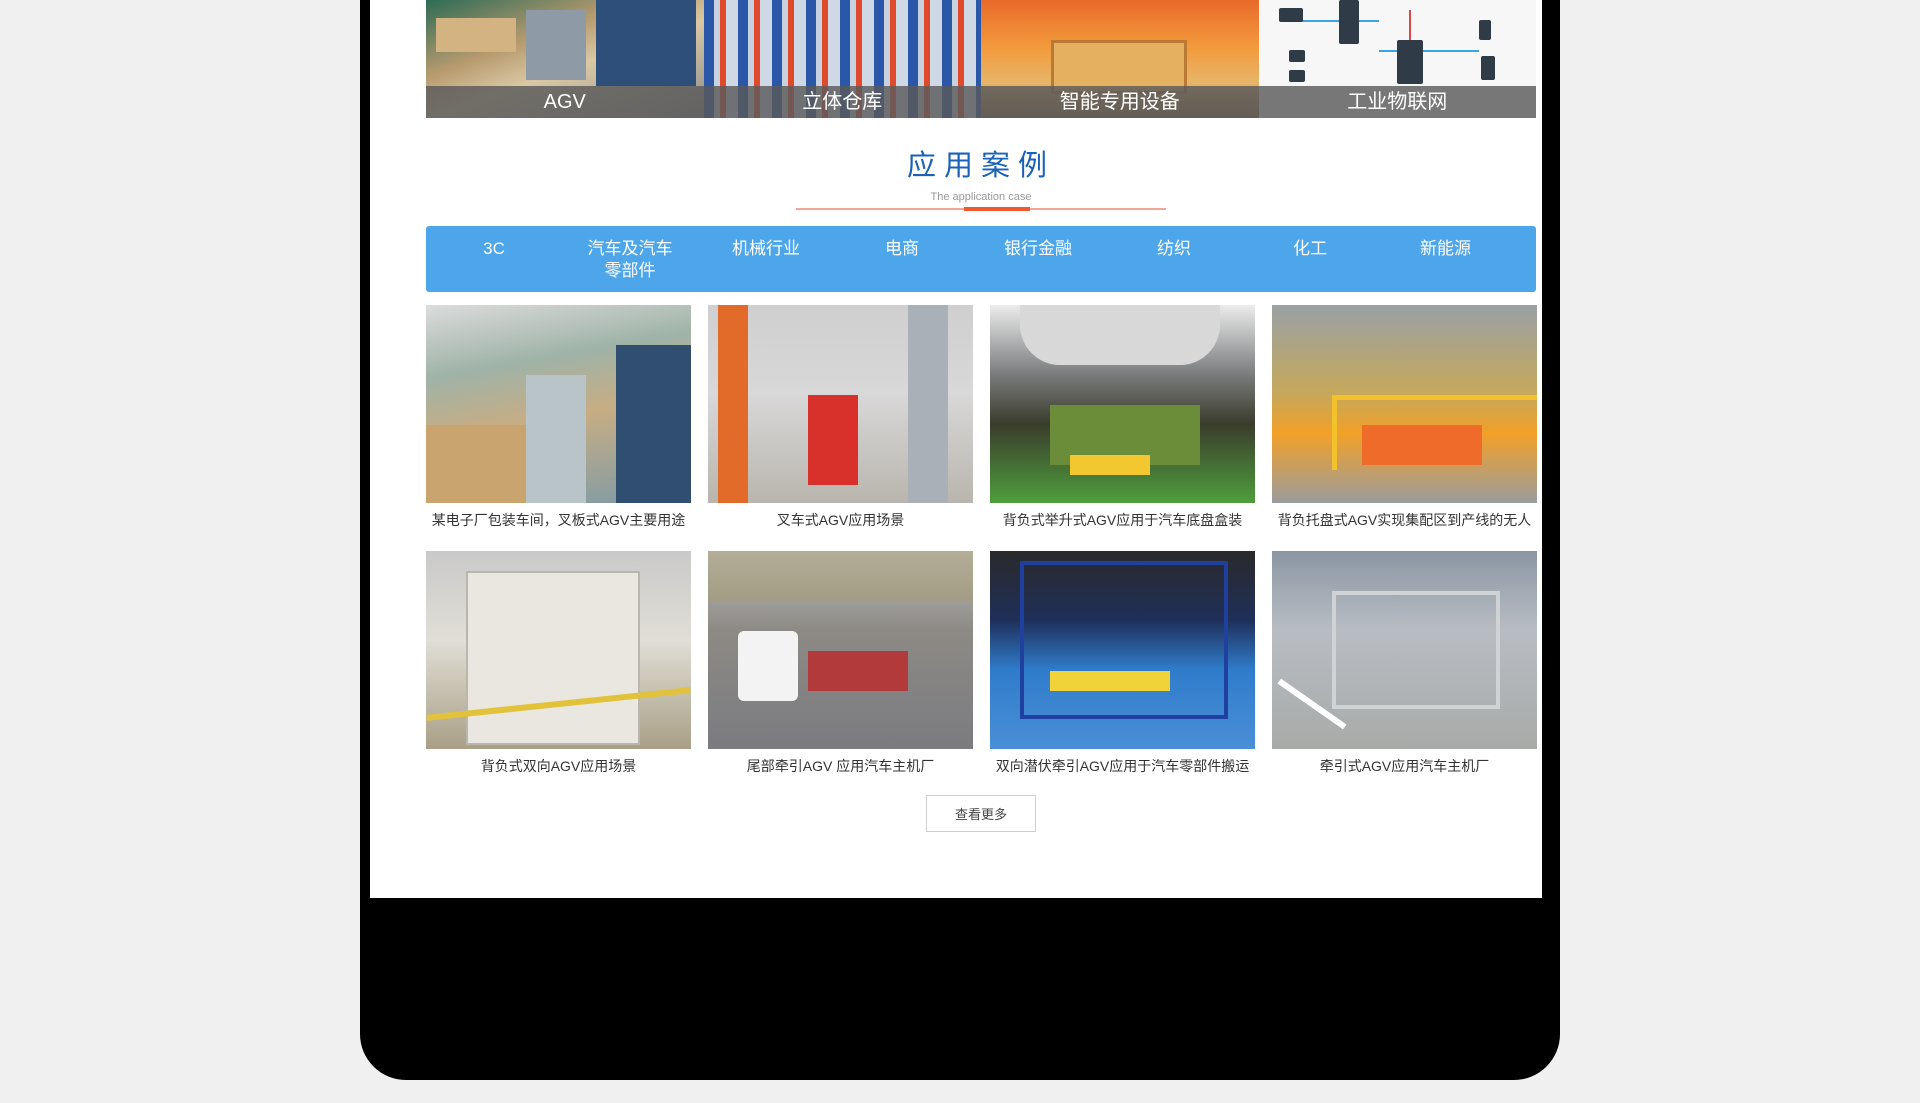 This screenshot has height=1103, width=1920. What do you see at coordinates (1122, 520) in the screenshot?
I see `case-title: 背负式举升式AGV应用于汽车底盘盒装` at bounding box center [1122, 520].